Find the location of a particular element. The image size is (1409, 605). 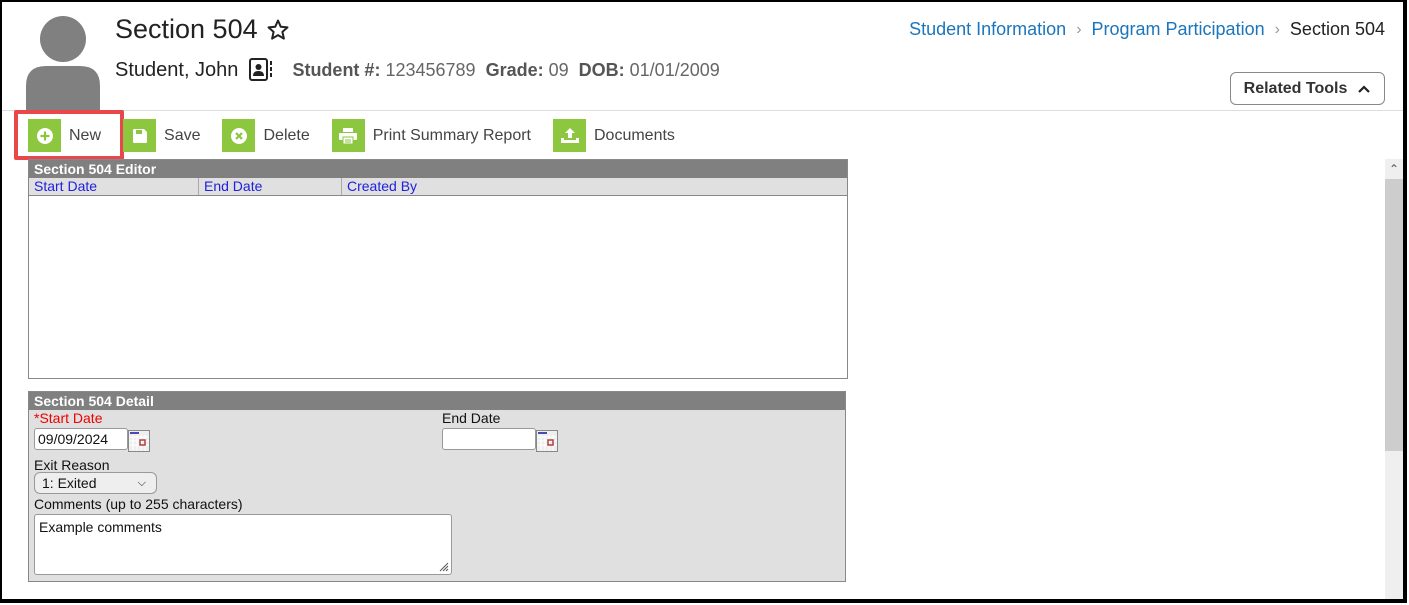

scrollbar-thumb is located at coordinates (1394, 315).